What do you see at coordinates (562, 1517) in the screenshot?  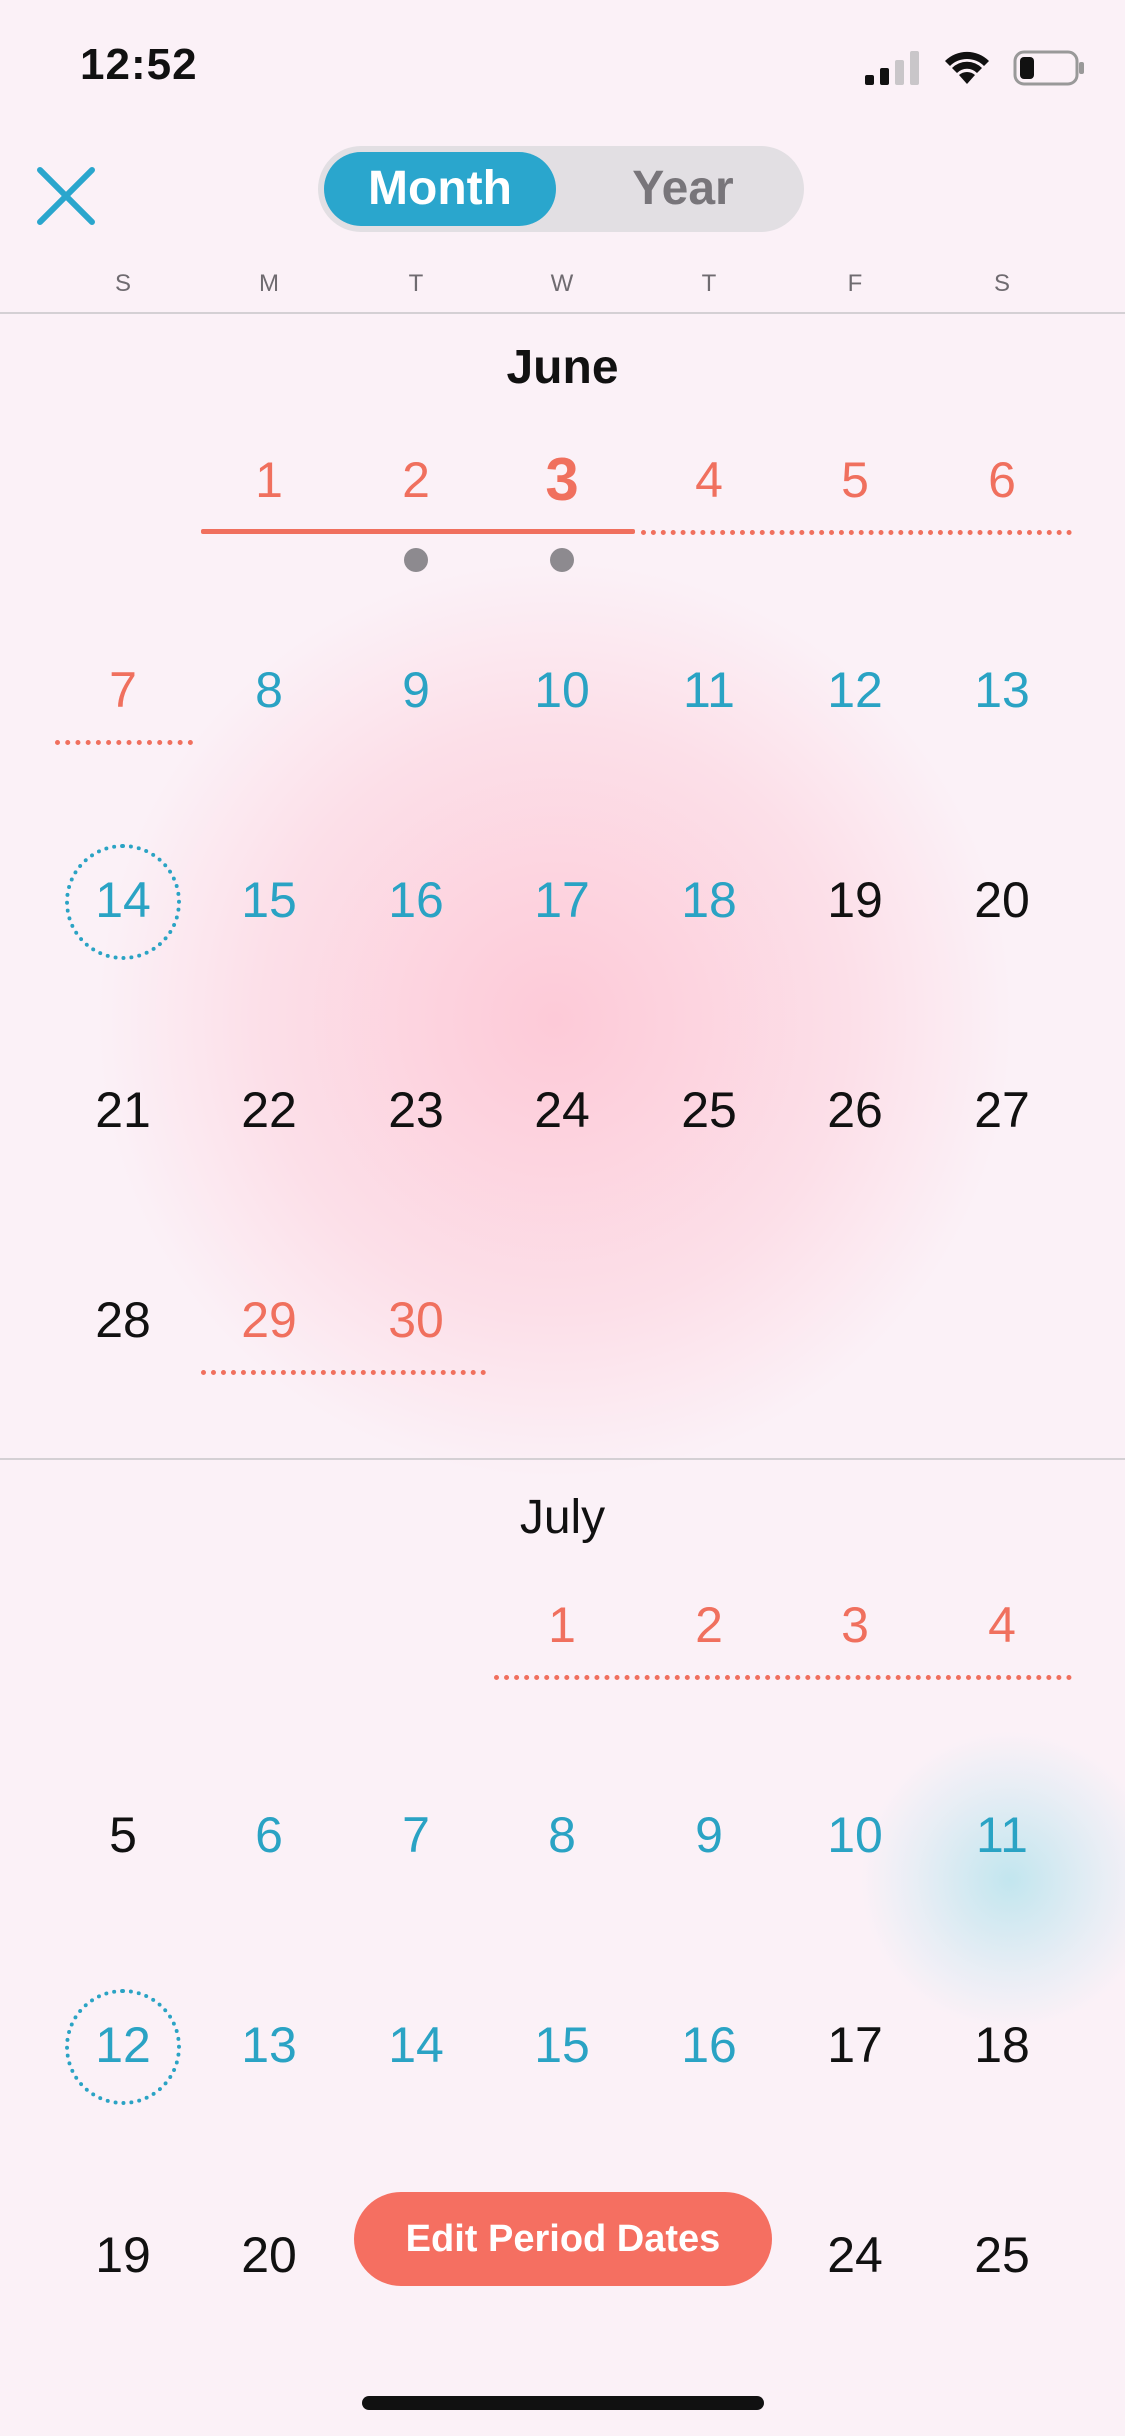 I see `month-title: July` at bounding box center [562, 1517].